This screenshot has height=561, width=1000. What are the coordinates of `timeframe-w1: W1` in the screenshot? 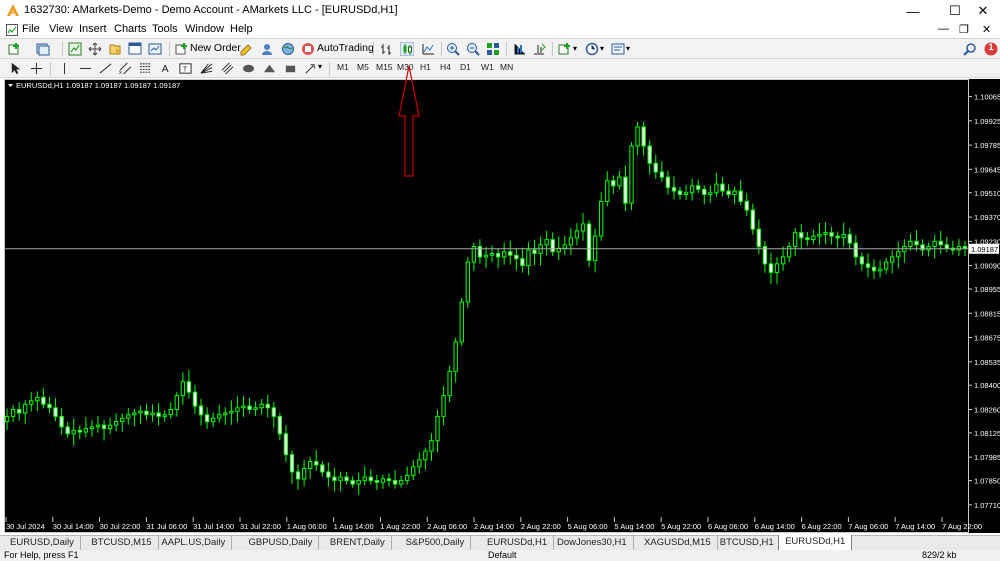 It's located at (487, 67).